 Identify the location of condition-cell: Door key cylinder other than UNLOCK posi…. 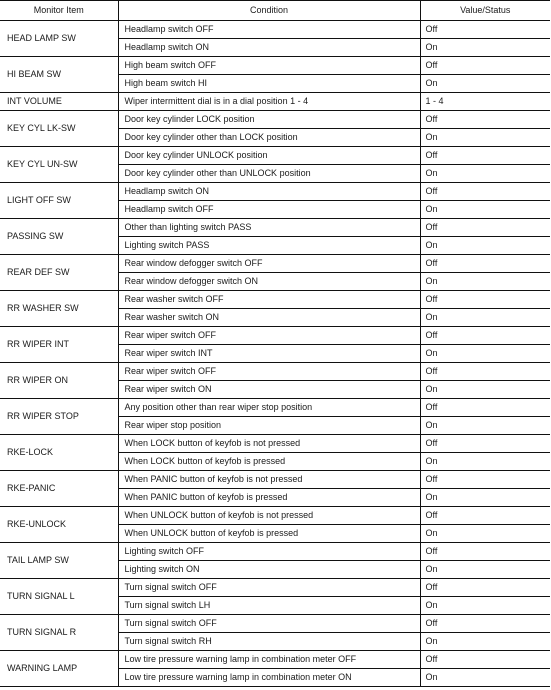
(268, 173).